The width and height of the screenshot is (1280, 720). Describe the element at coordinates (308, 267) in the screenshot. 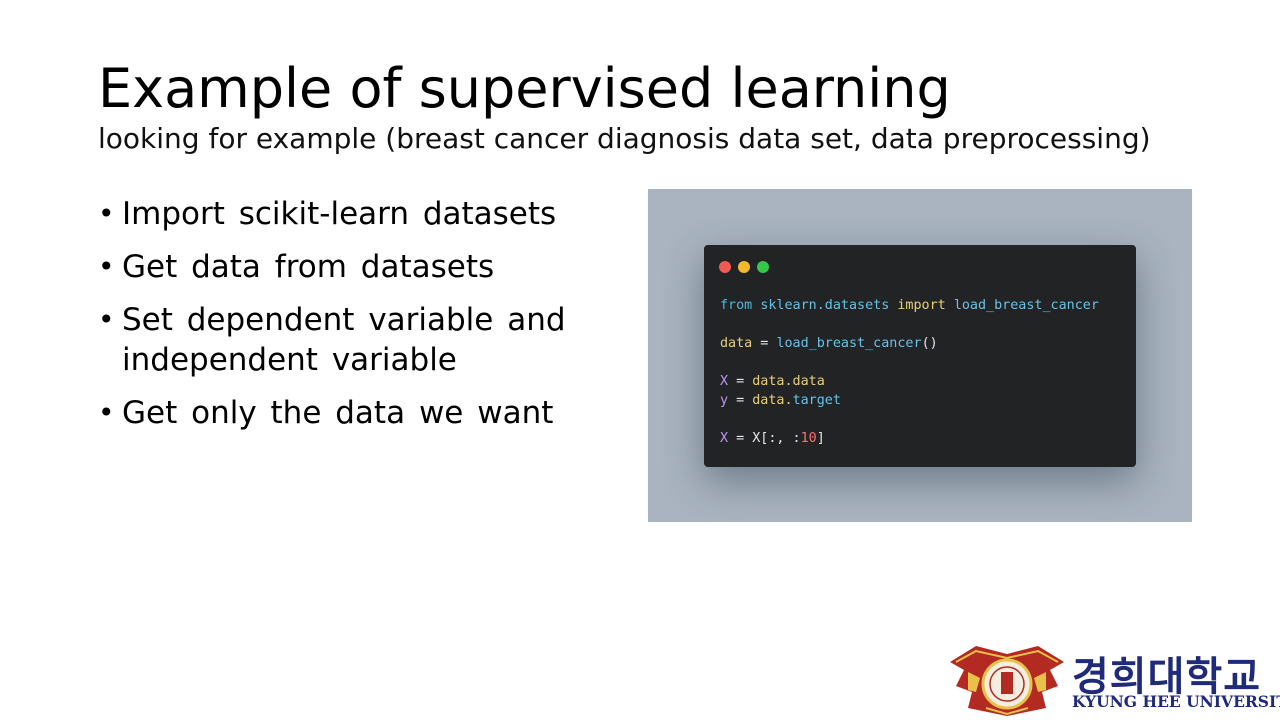

I see `bullet-text: Get data from datasets` at that location.